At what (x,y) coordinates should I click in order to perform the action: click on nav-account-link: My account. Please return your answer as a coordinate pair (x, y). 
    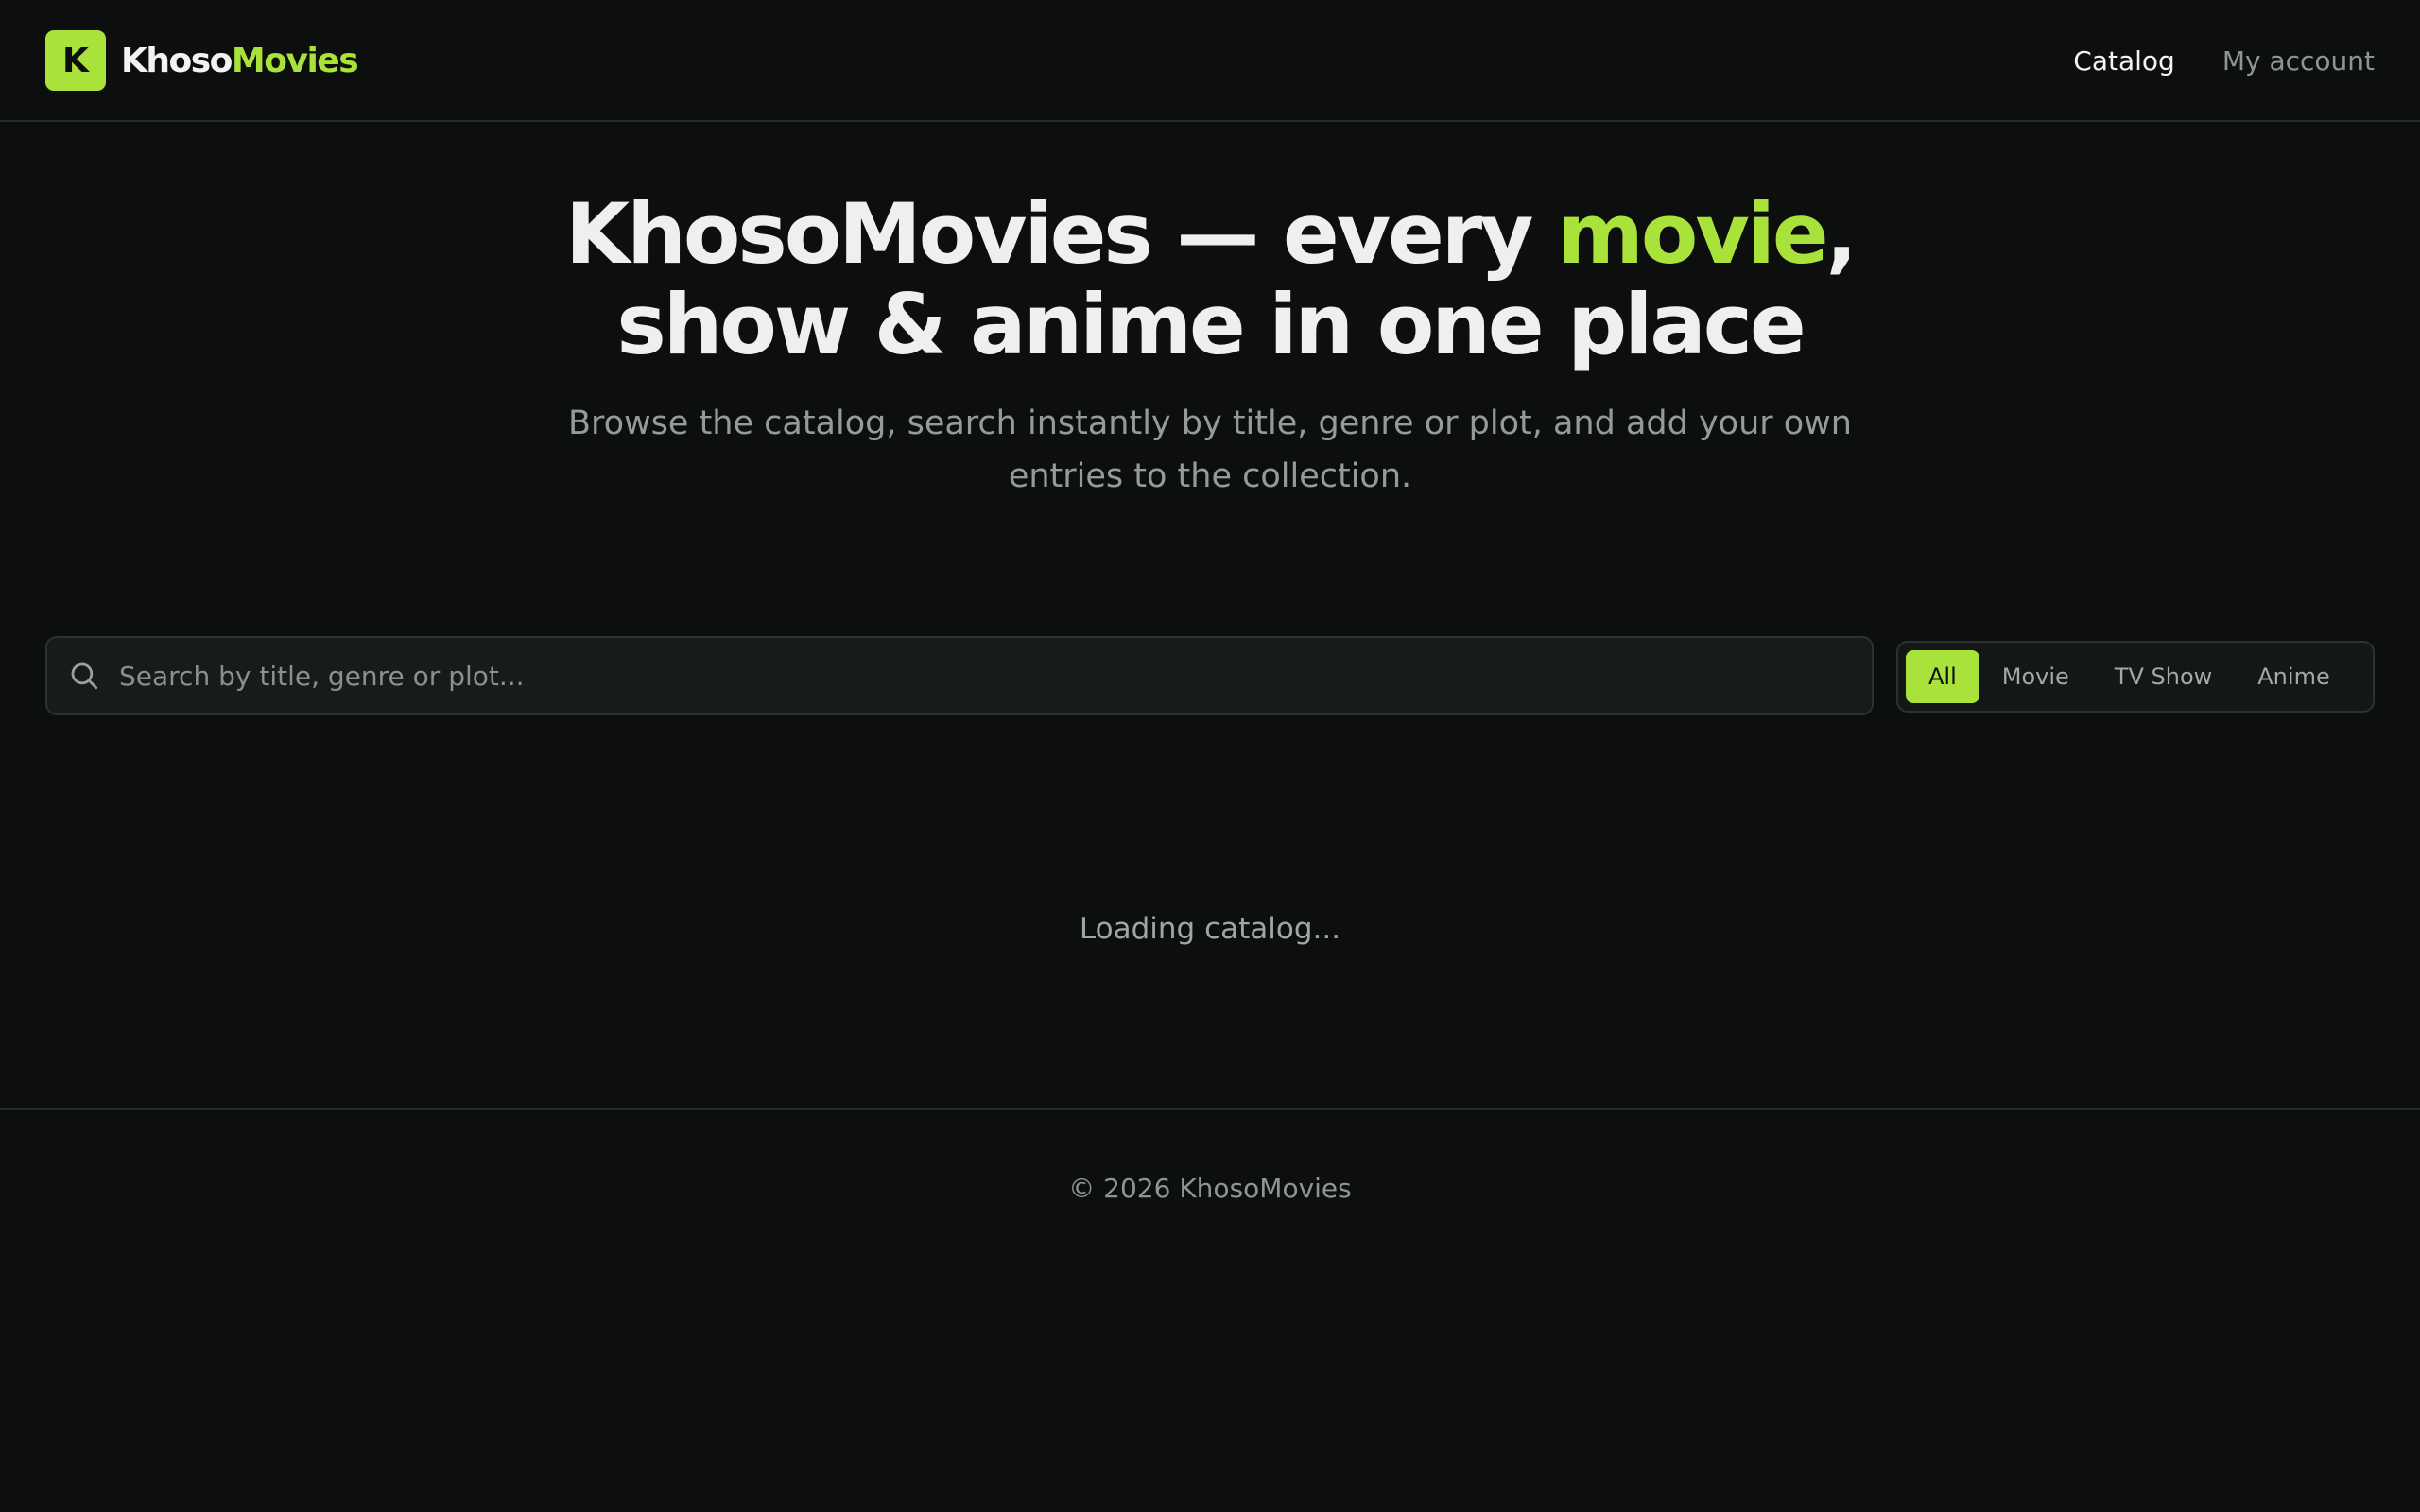
    Looking at the image, I should click on (2298, 61).